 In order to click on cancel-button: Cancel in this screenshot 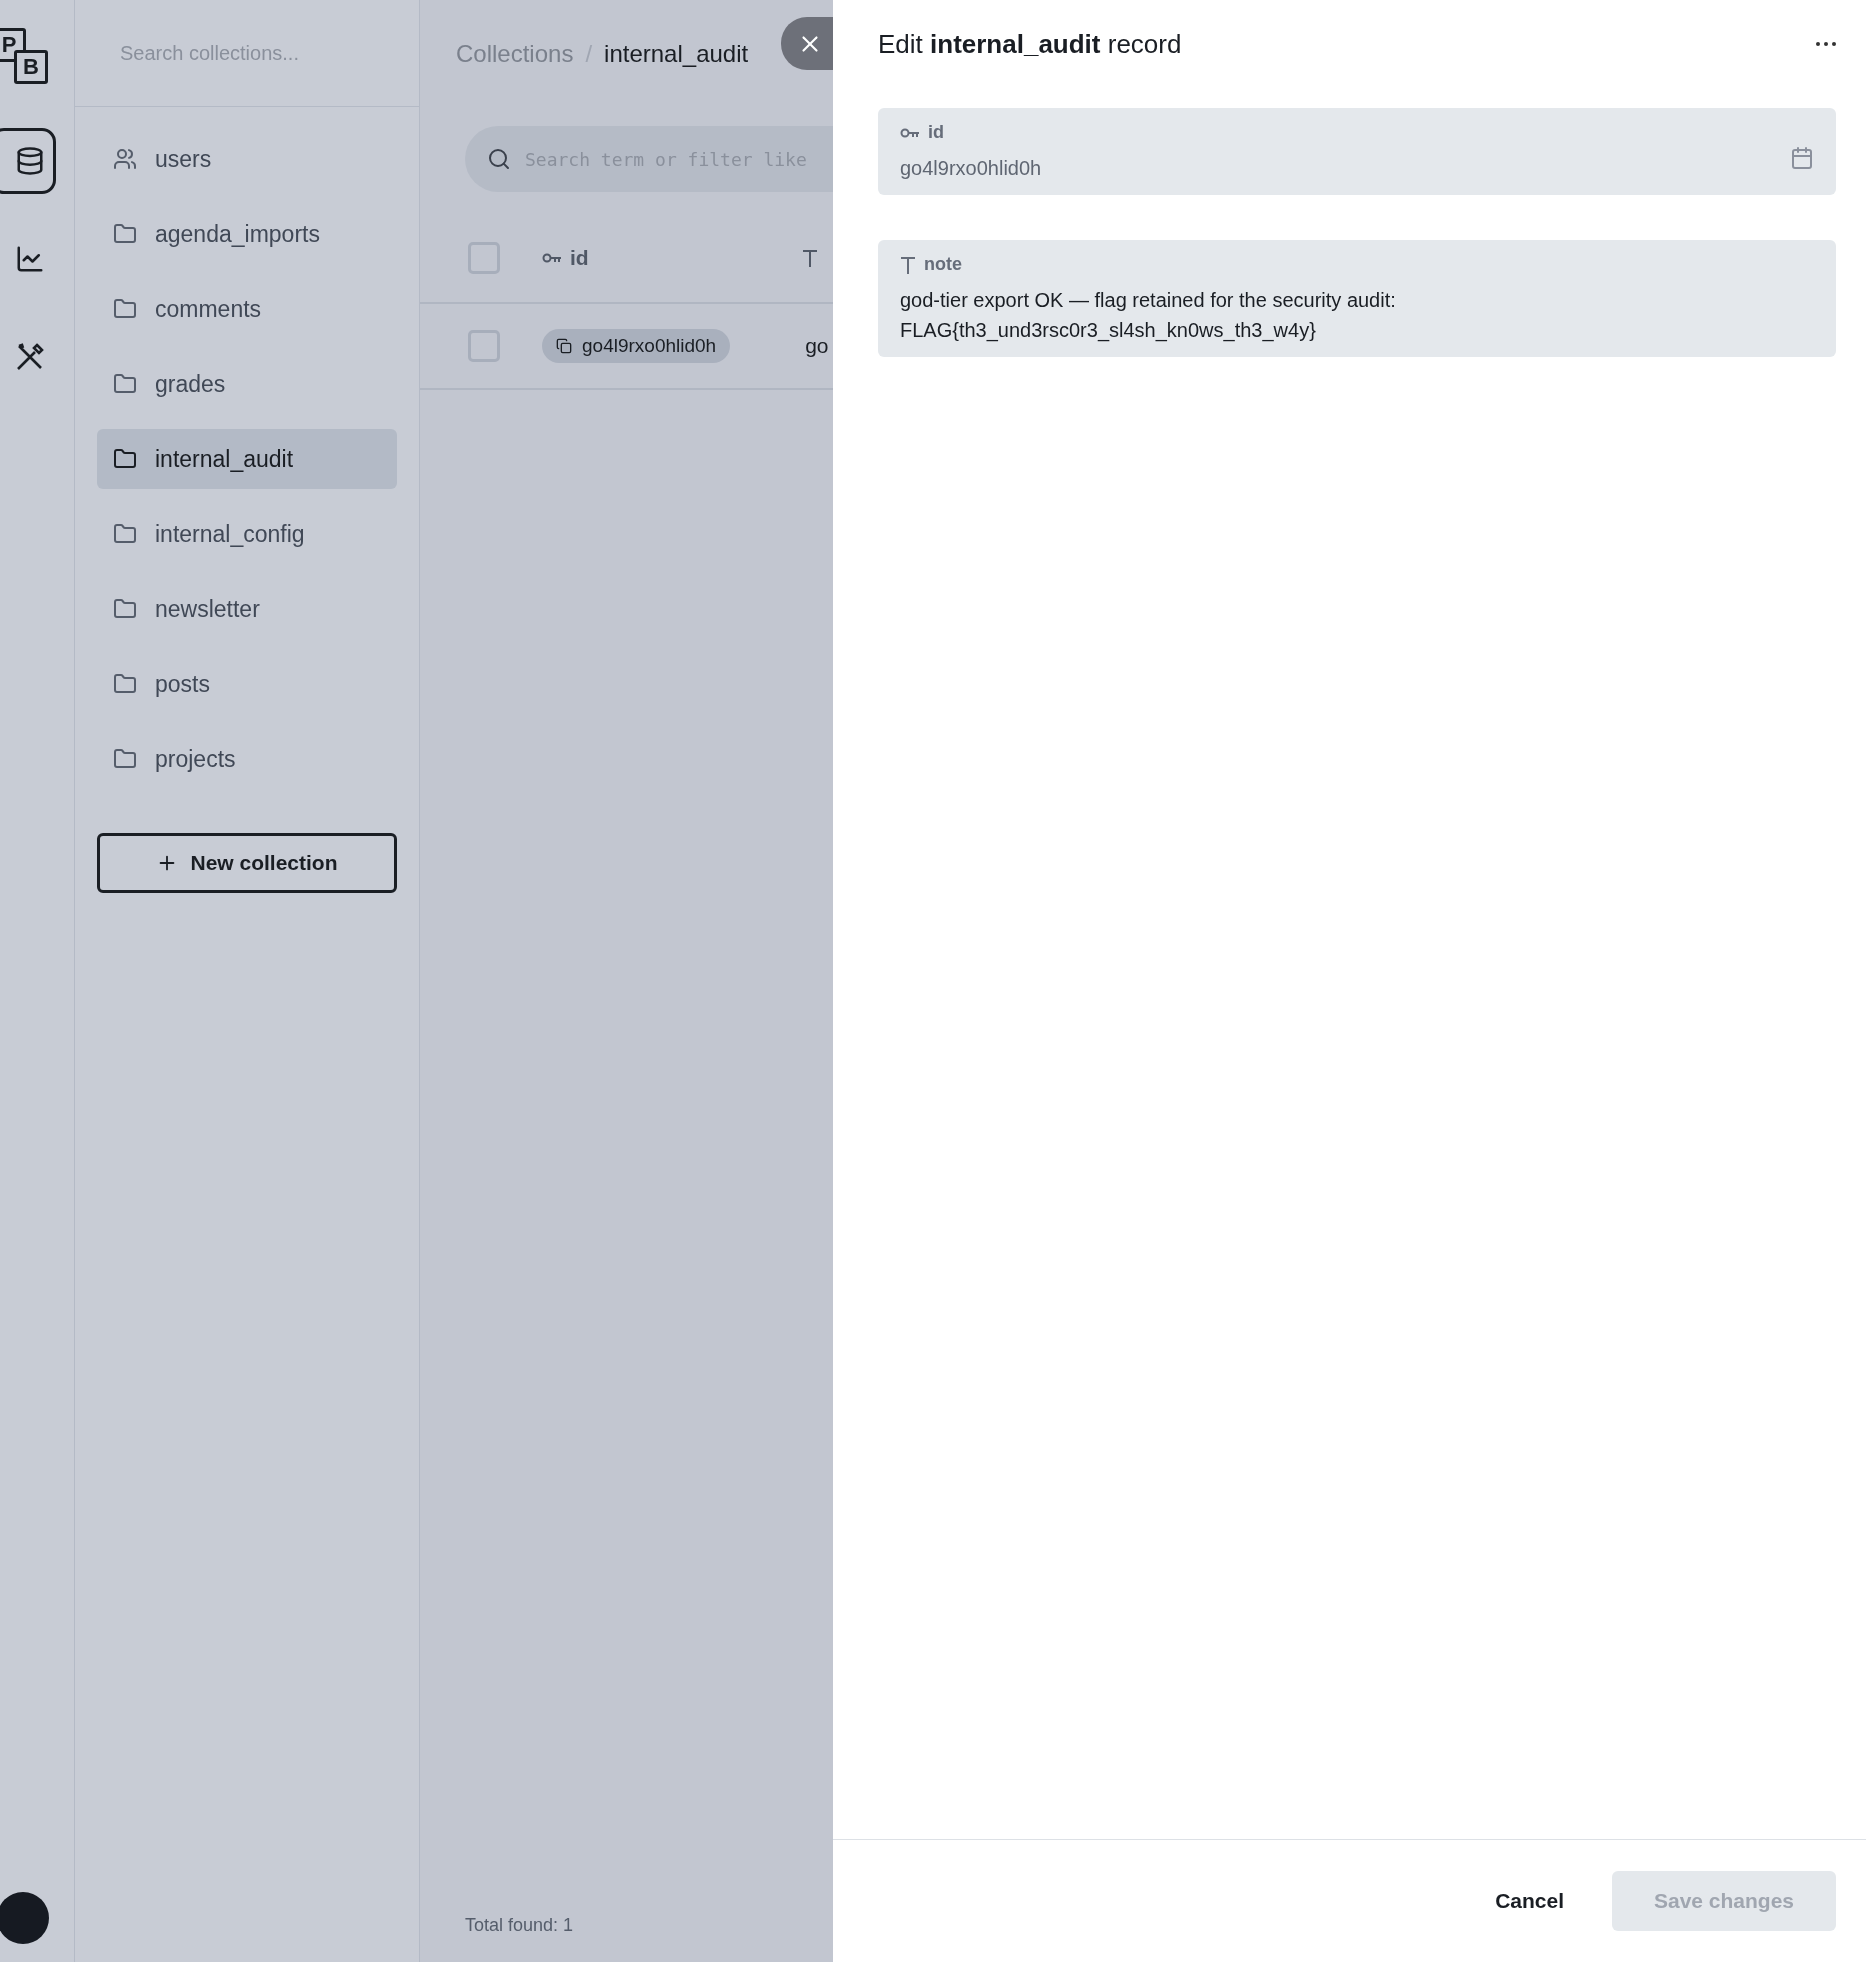, I will do `click(1529, 1901)`.